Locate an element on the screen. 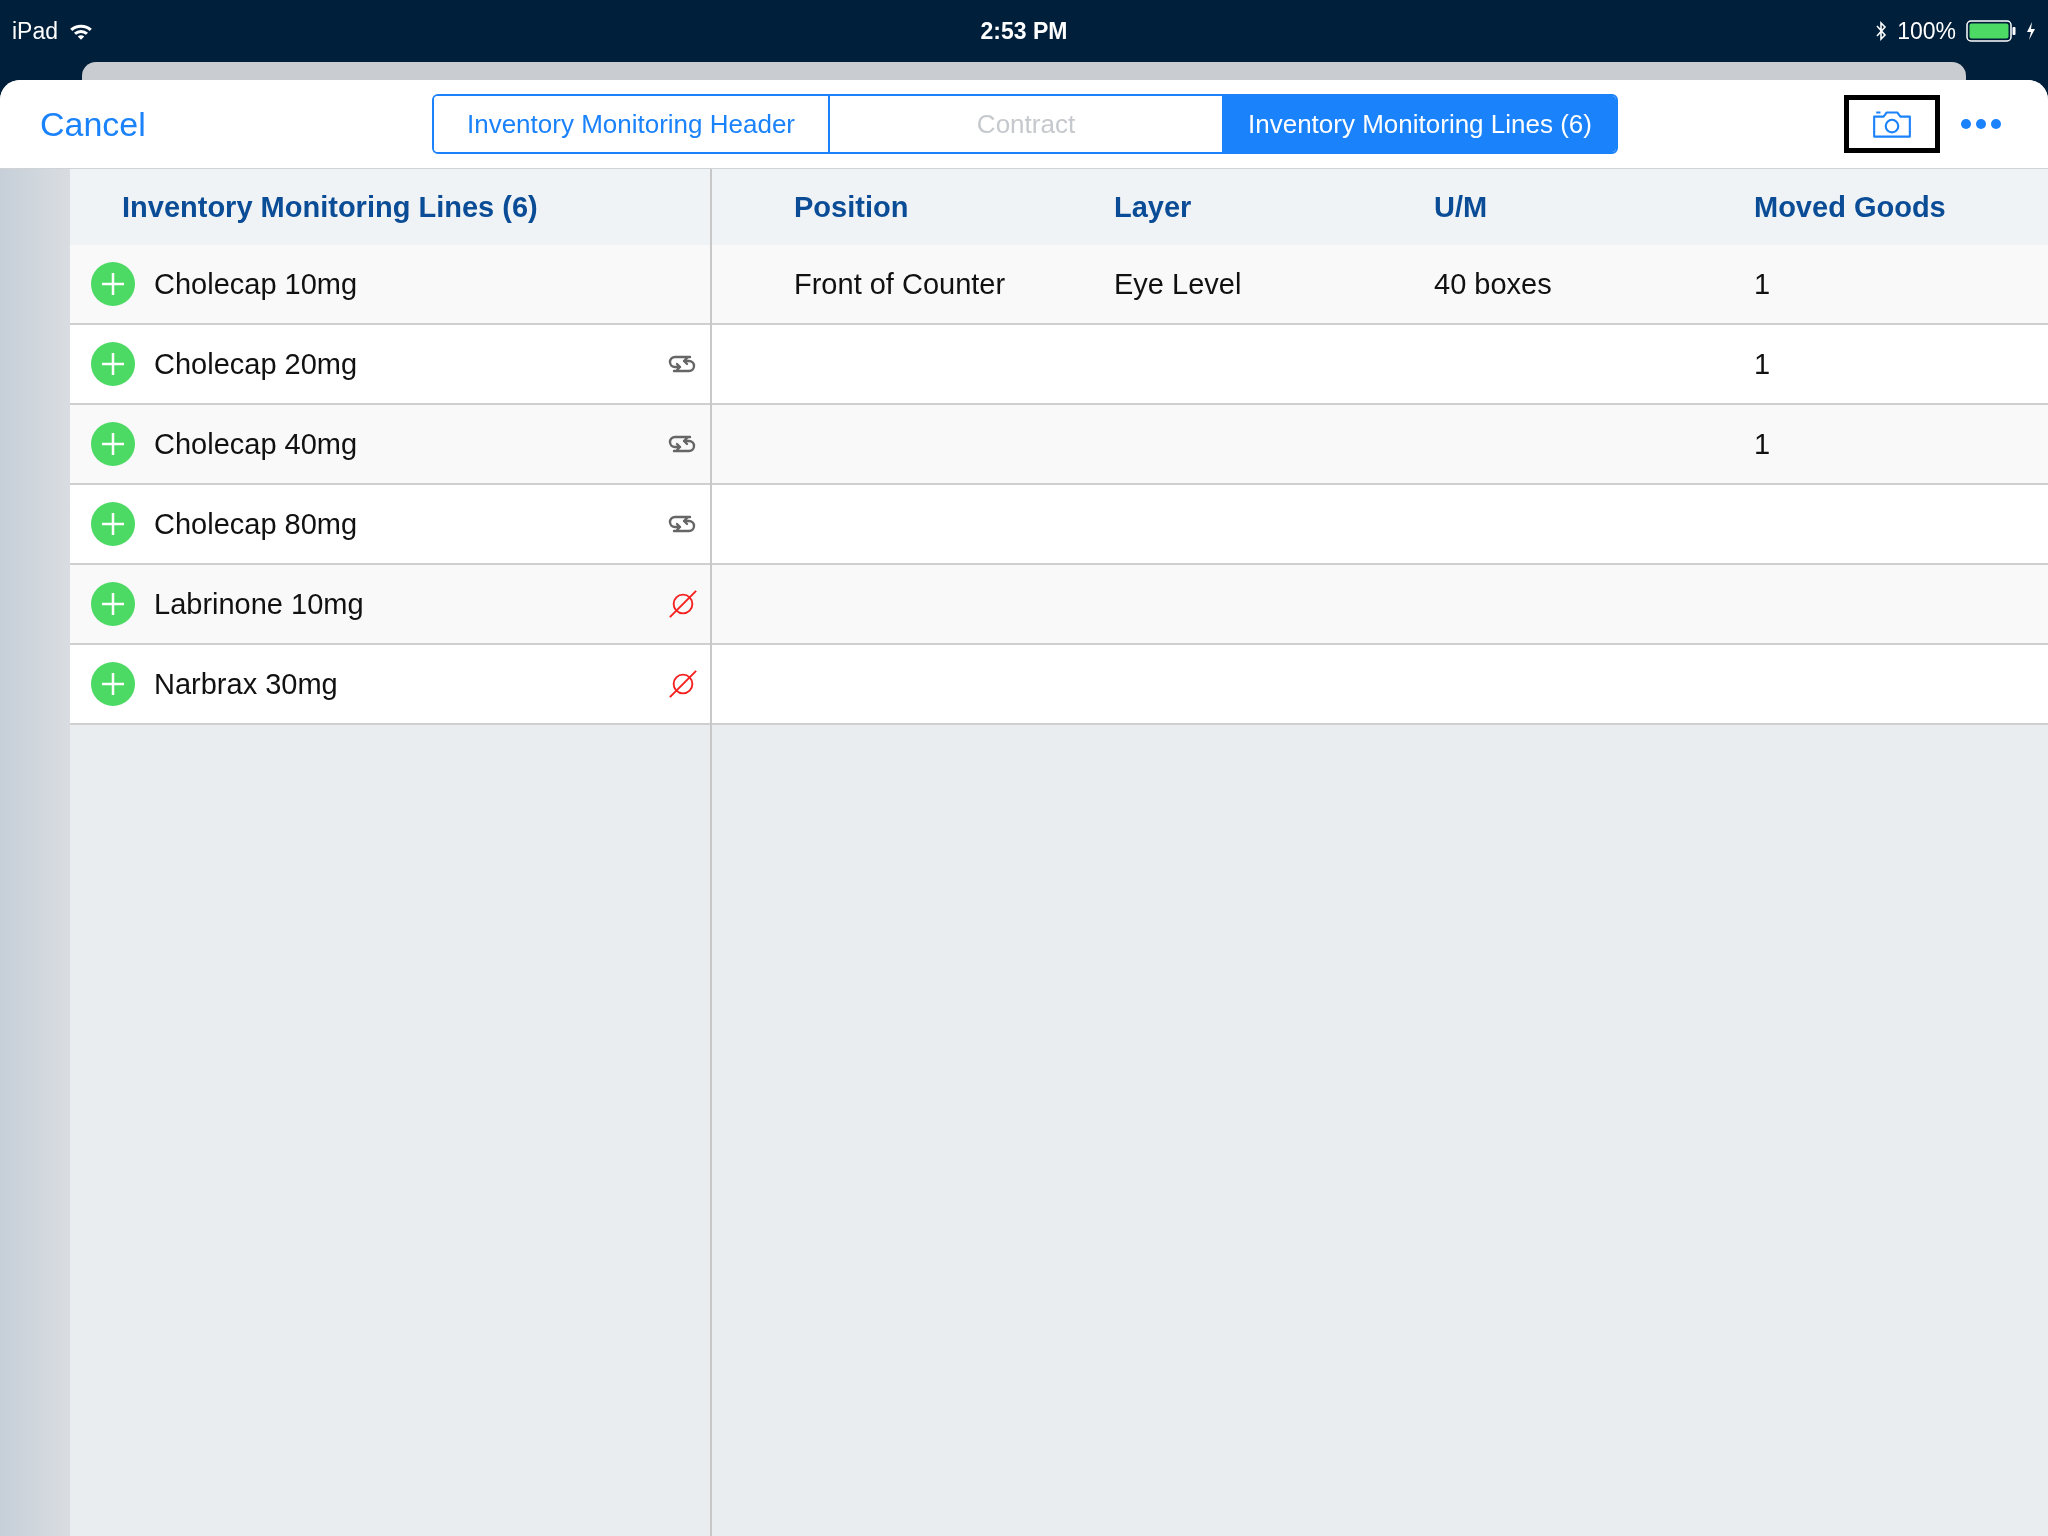 The width and height of the screenshot is (2048, 1536). list-item: Cholecap 80mg is located at coordinates (390, 525).